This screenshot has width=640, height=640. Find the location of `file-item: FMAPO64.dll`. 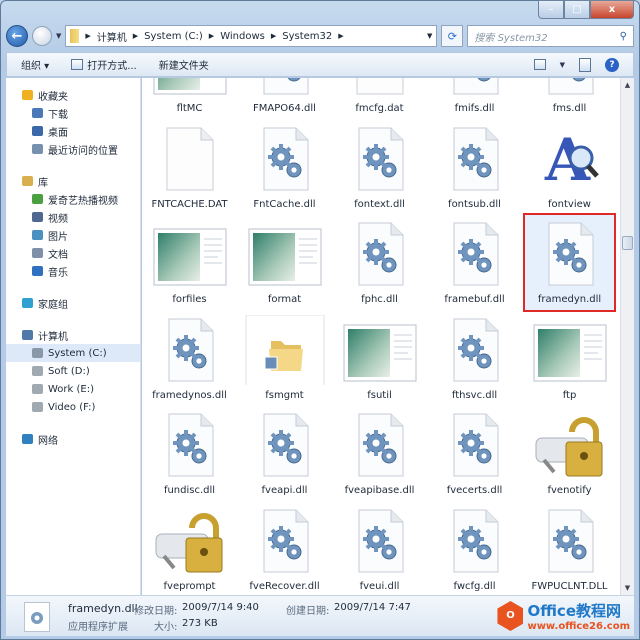

file-item: FMAPO64.dll is located at coordinates (284, 97).